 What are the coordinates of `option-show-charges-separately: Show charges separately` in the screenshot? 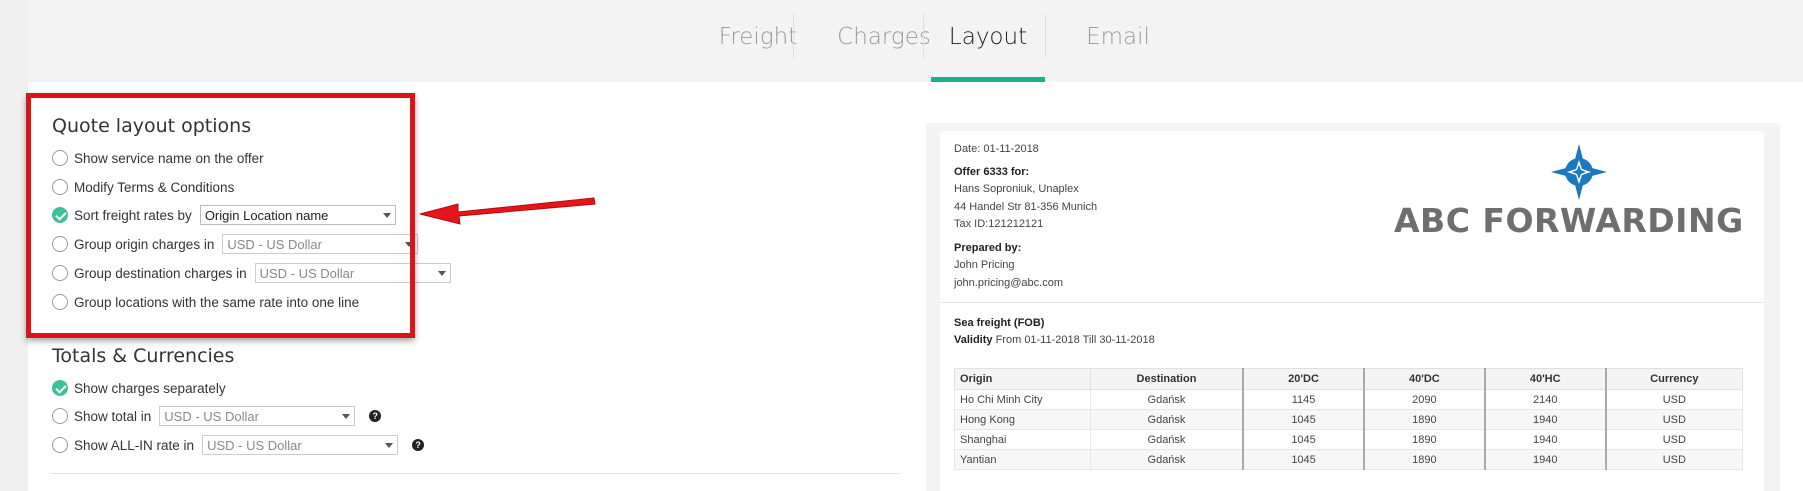 It's located at (139, 388).